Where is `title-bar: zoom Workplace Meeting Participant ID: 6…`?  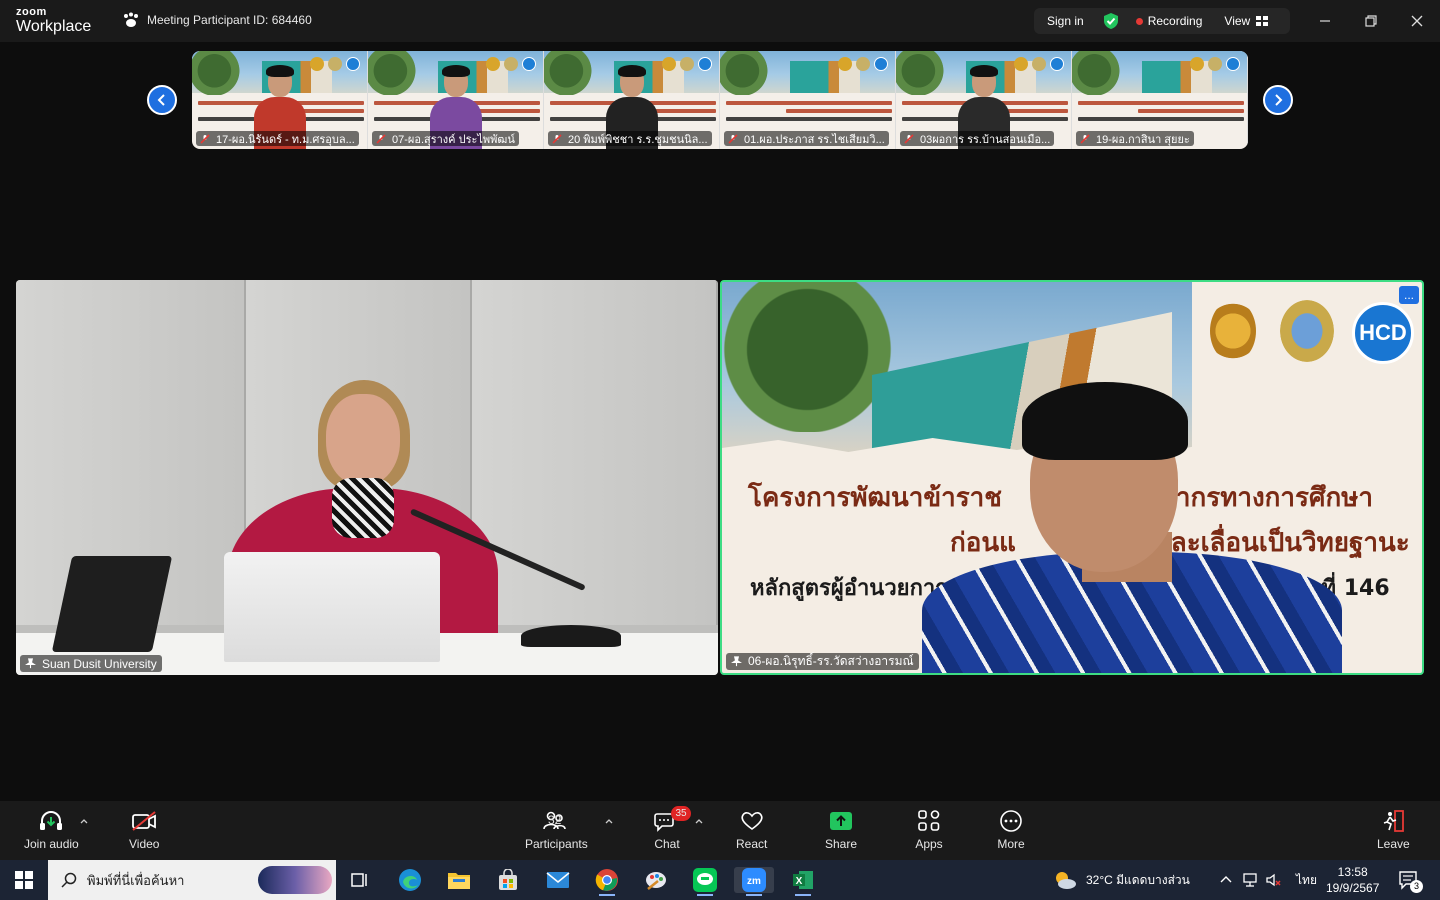 title-bar: zoom Workplace Meeting Participant ID: 6… is located at coordinates (720, 21).